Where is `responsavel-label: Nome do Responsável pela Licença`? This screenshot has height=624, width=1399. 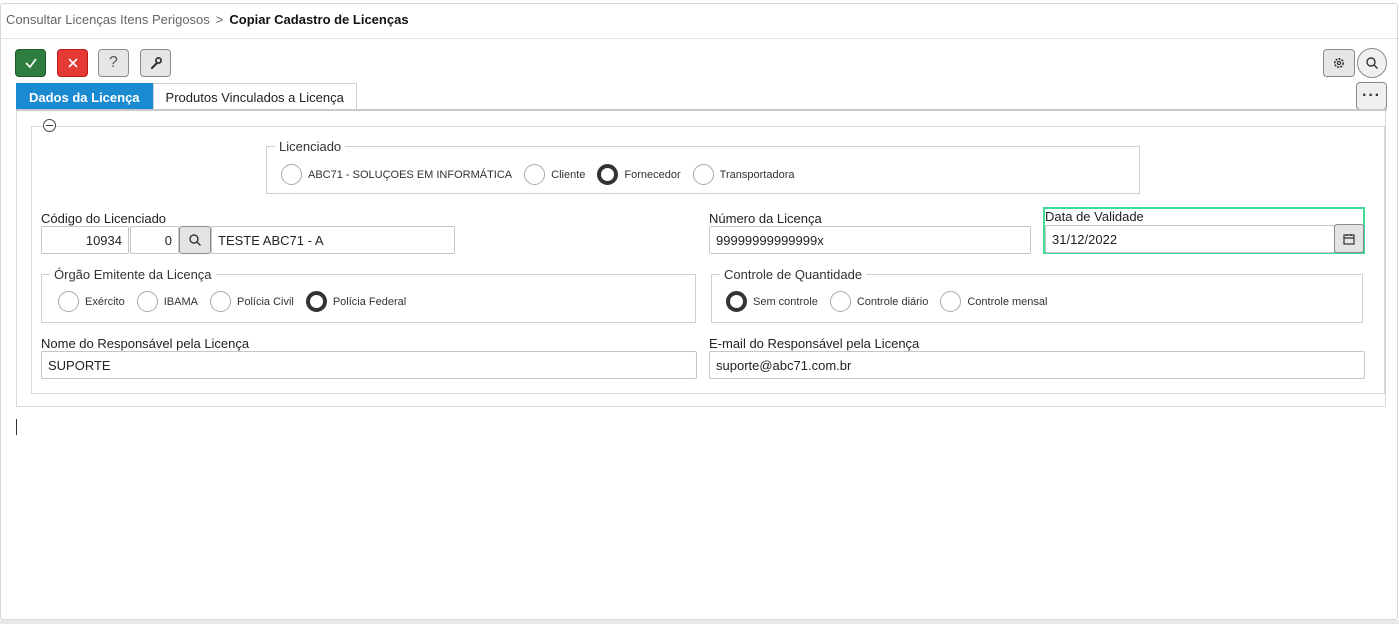 responsavel-label: Nome do Responsável pela Licença is located at coordinates (145, 343).